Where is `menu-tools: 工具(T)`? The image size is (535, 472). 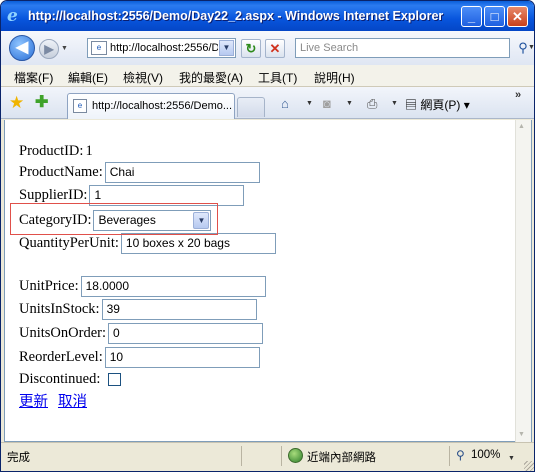
menu-tools: 工具(T) is located at coordinates (277, 77).